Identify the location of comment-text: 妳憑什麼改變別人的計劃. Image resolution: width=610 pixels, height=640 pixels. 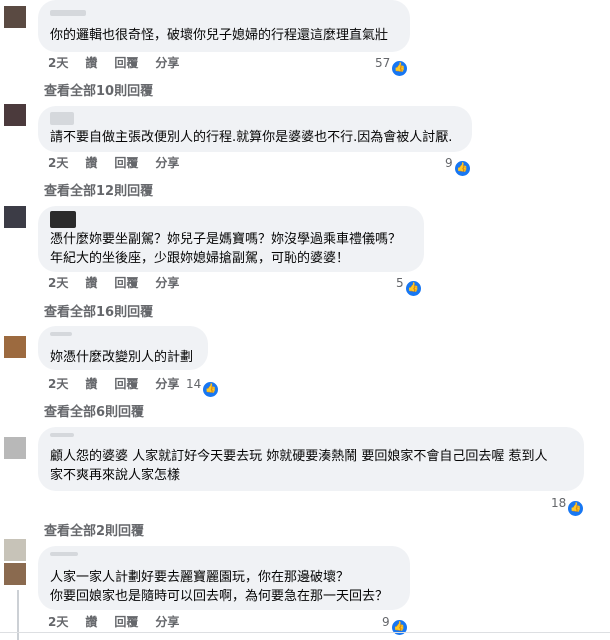
(122, 357).